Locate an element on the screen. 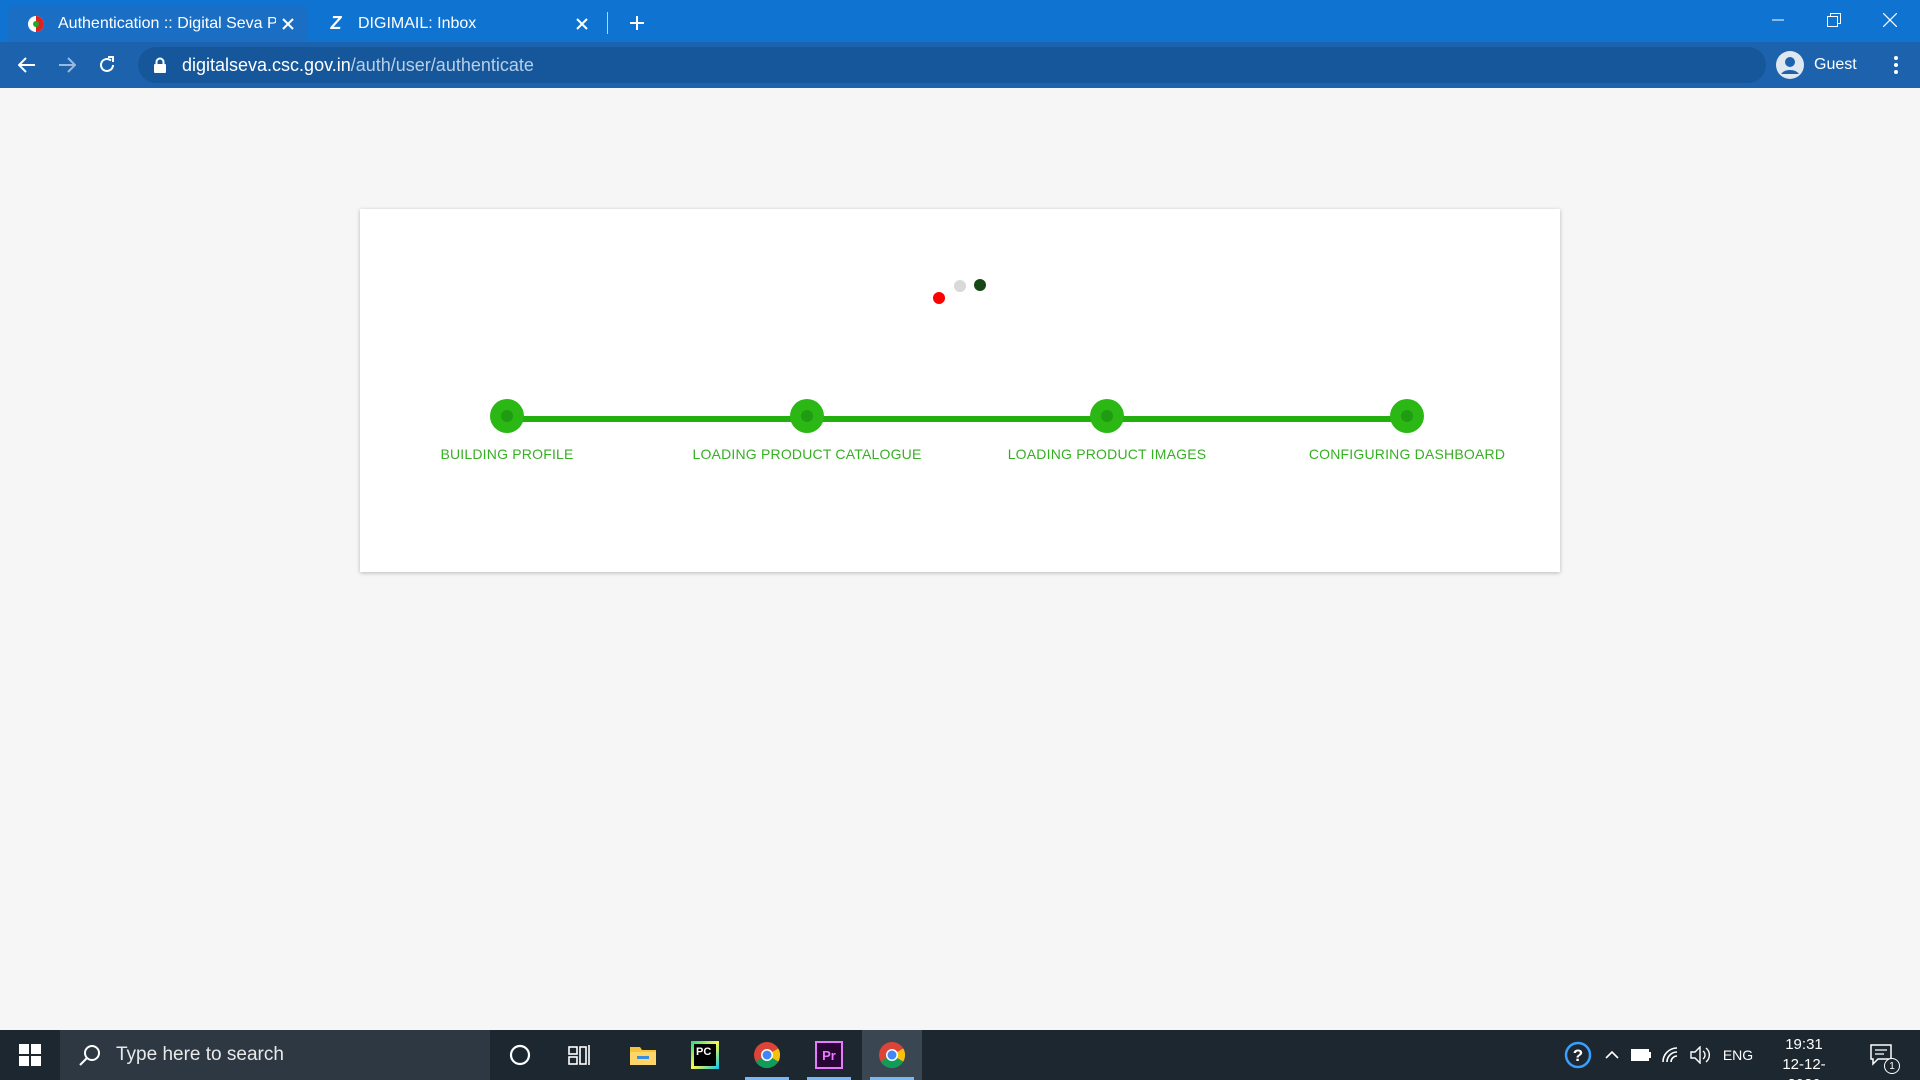 Image resolution: width=1920 pixels, height=1080 pixels. premiere-pro-button: Pr is located at coordinates (829, 1055).